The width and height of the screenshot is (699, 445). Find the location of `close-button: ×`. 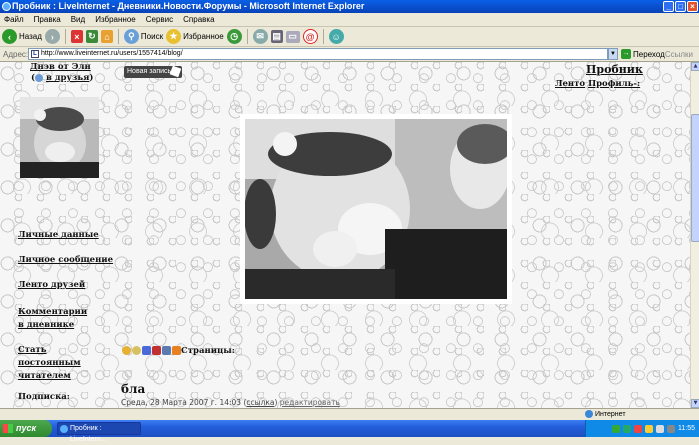

close-button: × is located at coordinates (692, 6).